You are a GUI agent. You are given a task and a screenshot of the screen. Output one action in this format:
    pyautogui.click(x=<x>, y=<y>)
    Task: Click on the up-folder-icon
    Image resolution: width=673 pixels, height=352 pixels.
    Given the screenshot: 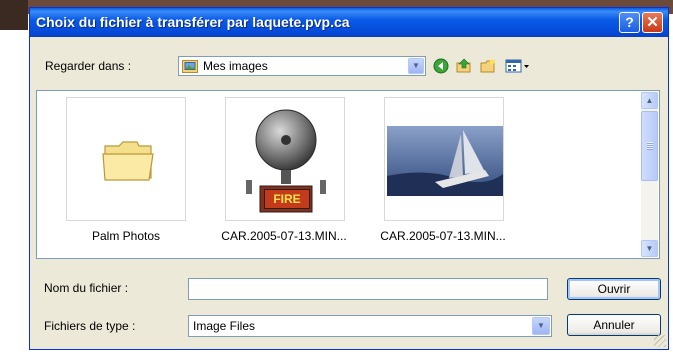 What is the action you would take?
    pyautogui.click(x=464, y=66)
    